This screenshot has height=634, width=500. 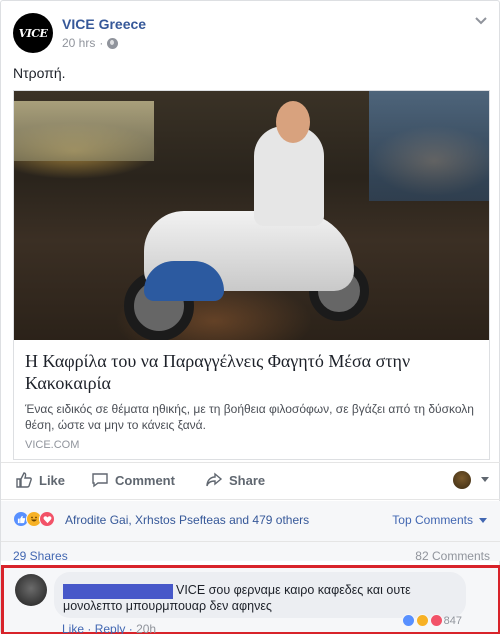 What do you see at coordinates (462, 480) in the screenshot?
I see `viewer-avatar` at bounding box center [462, 480].